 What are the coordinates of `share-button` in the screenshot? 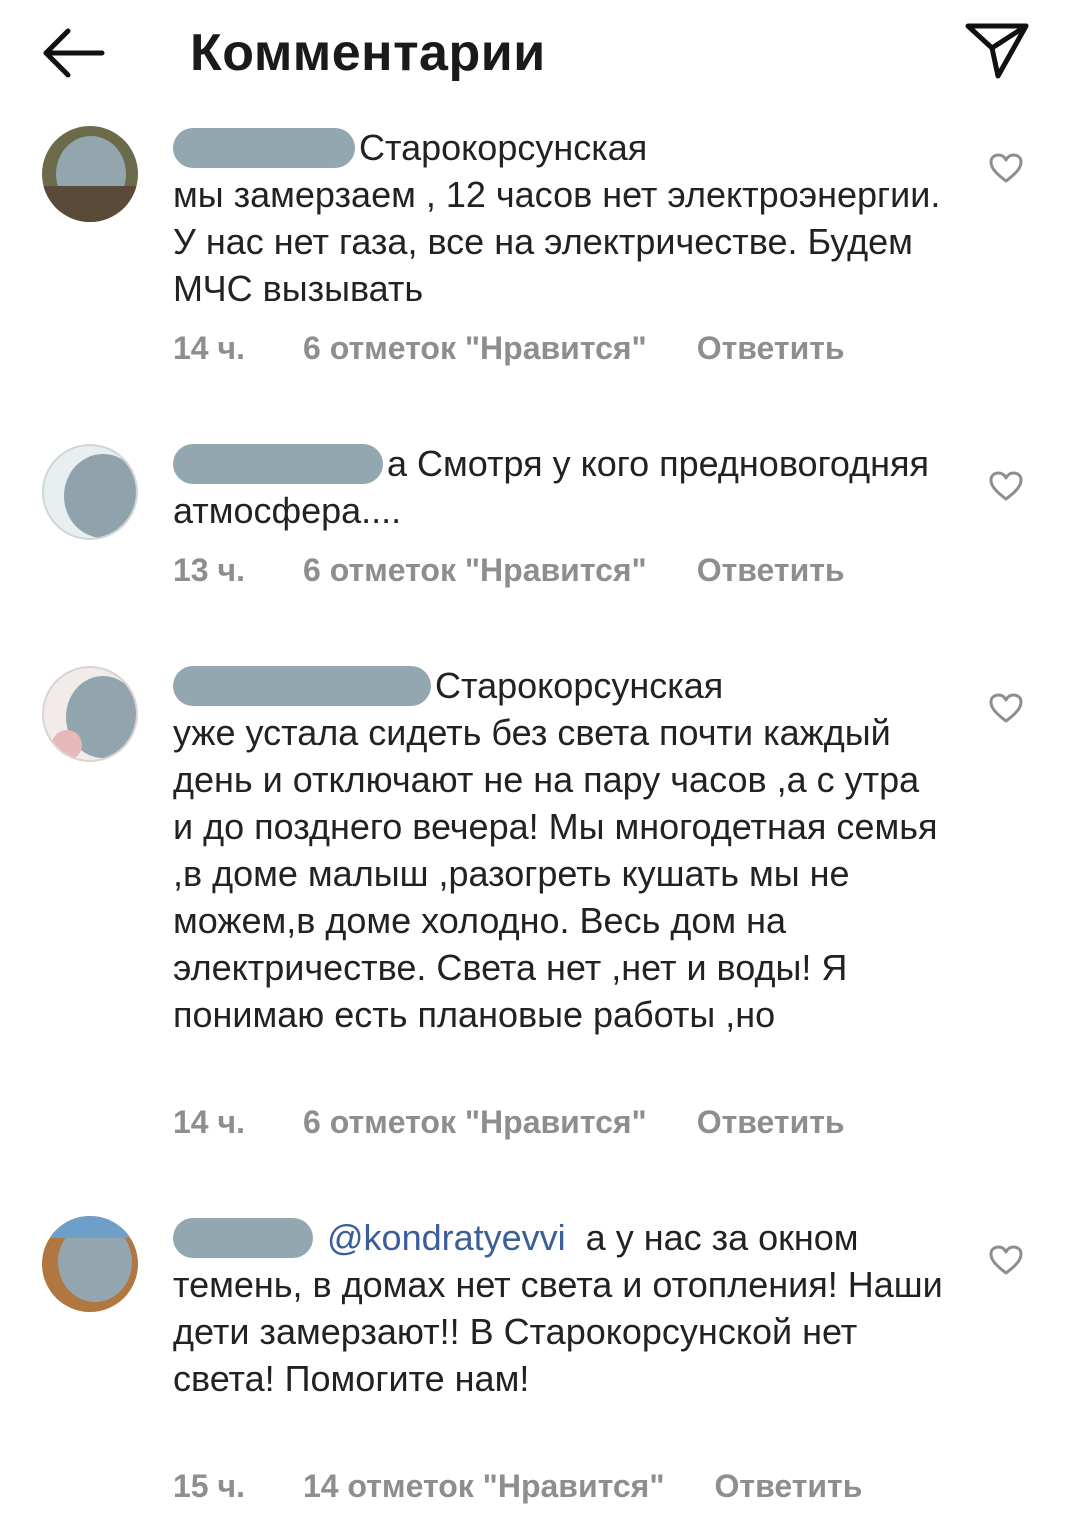 It's located at (997, 50).